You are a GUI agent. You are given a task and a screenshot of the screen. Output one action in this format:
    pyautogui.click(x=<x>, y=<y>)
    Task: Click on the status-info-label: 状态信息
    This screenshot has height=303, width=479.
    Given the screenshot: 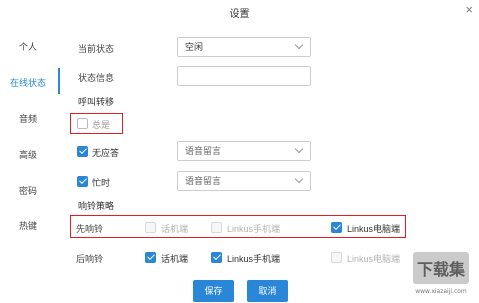 What is the action you would take?
    pyautogui.click(x=96, y=78)
    